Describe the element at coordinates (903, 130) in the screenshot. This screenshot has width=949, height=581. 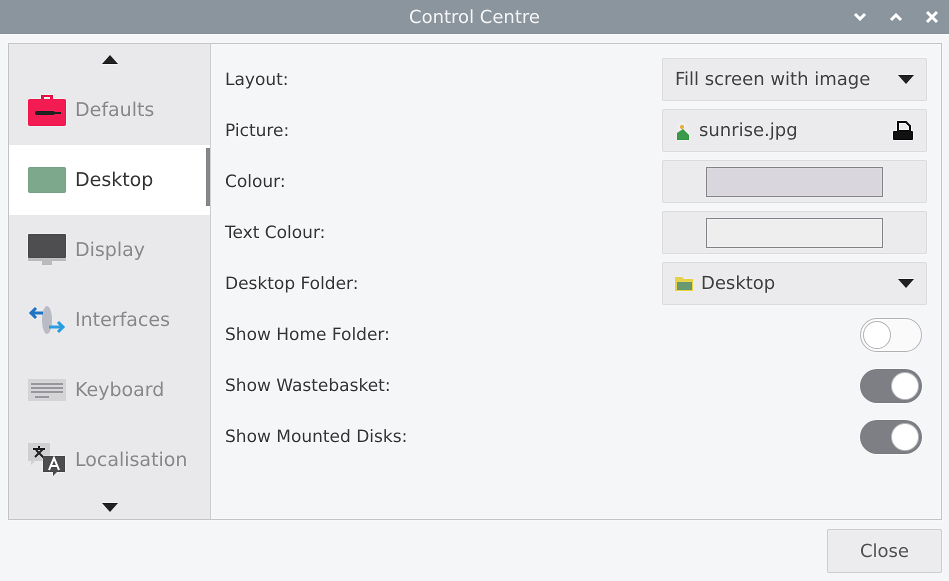
I see `printer-icon` at that location.